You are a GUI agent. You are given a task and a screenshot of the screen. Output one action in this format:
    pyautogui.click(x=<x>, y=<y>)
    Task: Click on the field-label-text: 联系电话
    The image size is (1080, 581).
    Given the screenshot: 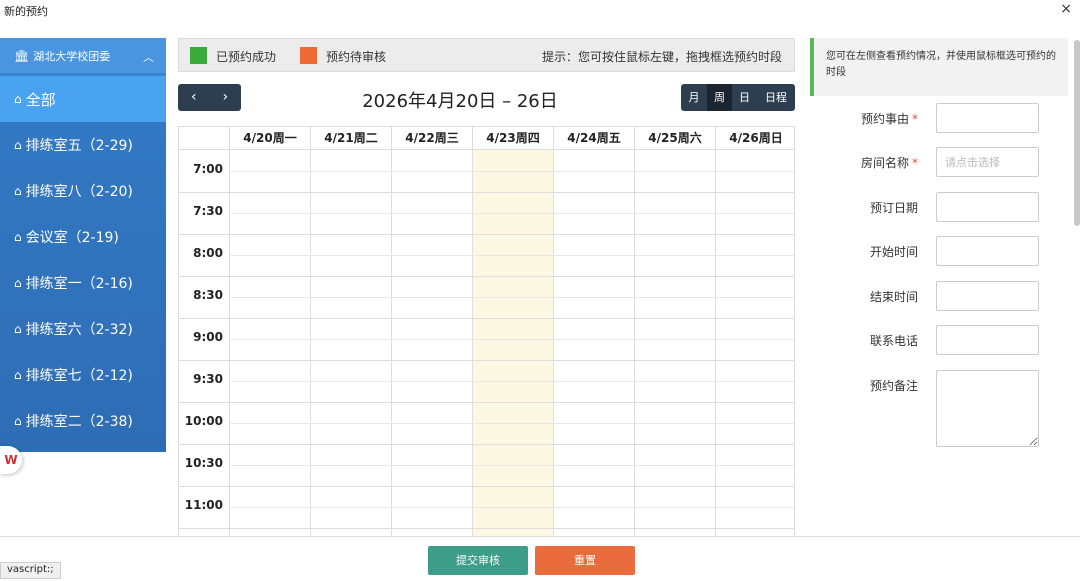 What is the action you would take?
    pyautogui.click(x=893, y=341)
    